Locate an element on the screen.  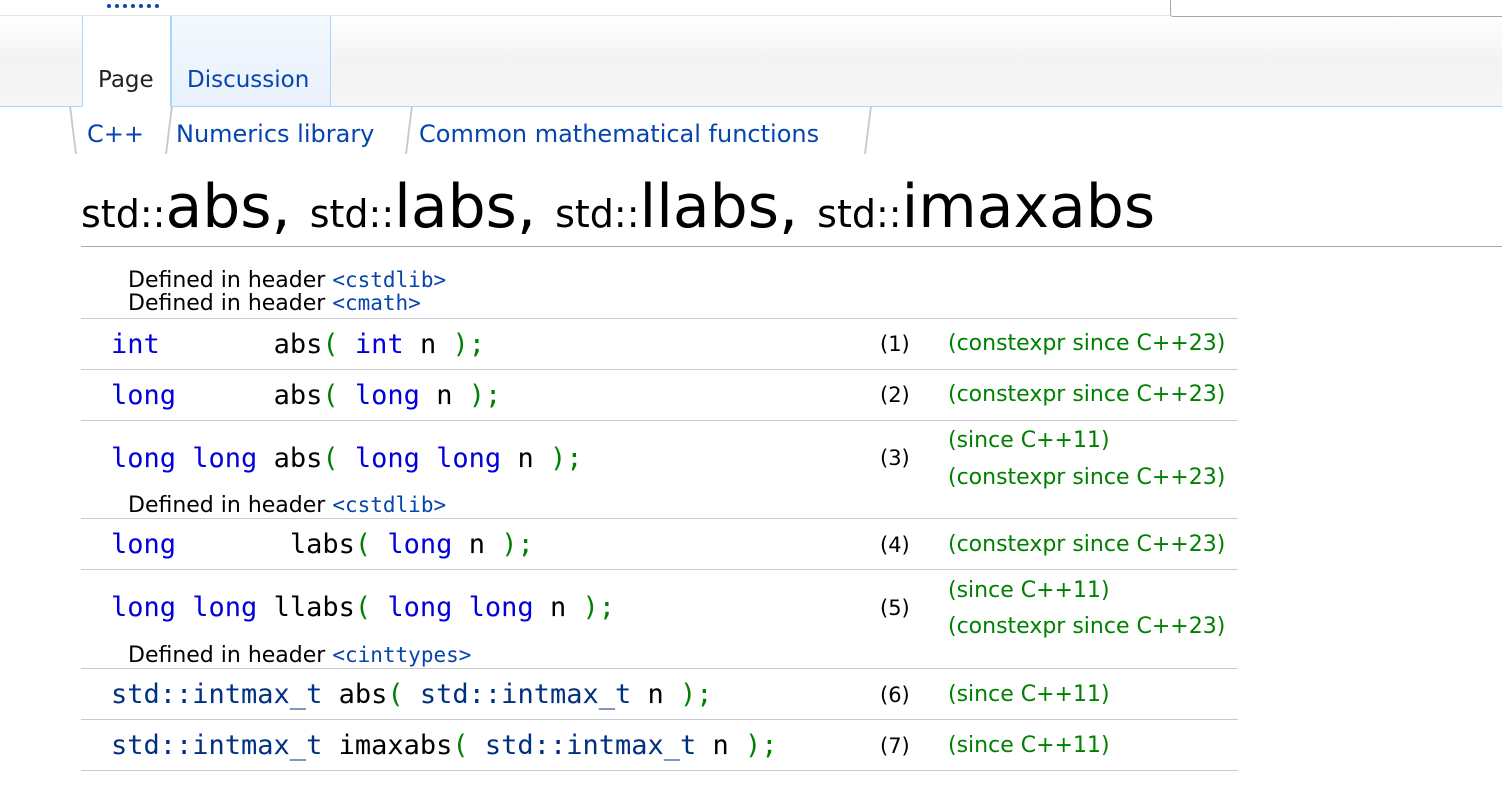
header-definition: Defined in header <cmath> is located at coordinates (274, 303).